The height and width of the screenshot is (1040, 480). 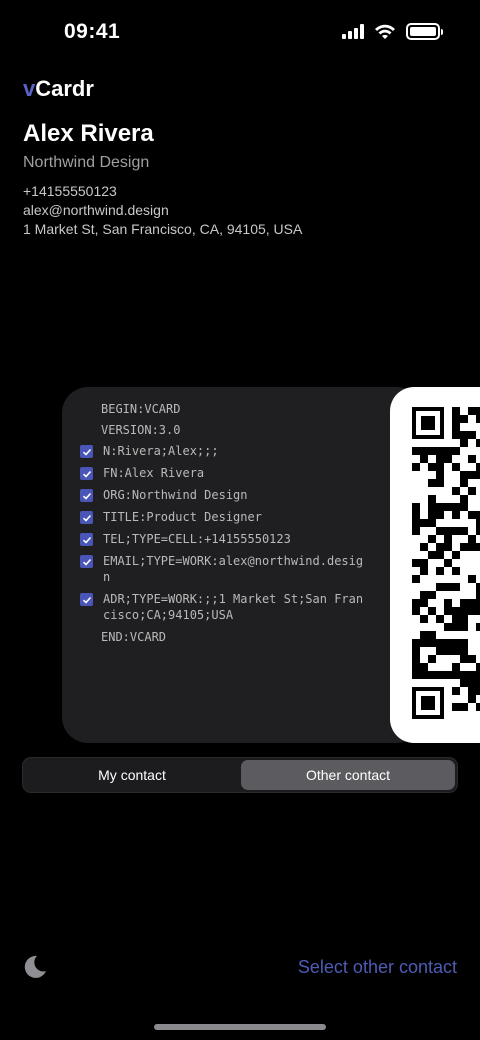 I want to click on vcard-field-email: EMAIL;TYPE=WORK:alex@northwind.design, so click(x=225, y=569).